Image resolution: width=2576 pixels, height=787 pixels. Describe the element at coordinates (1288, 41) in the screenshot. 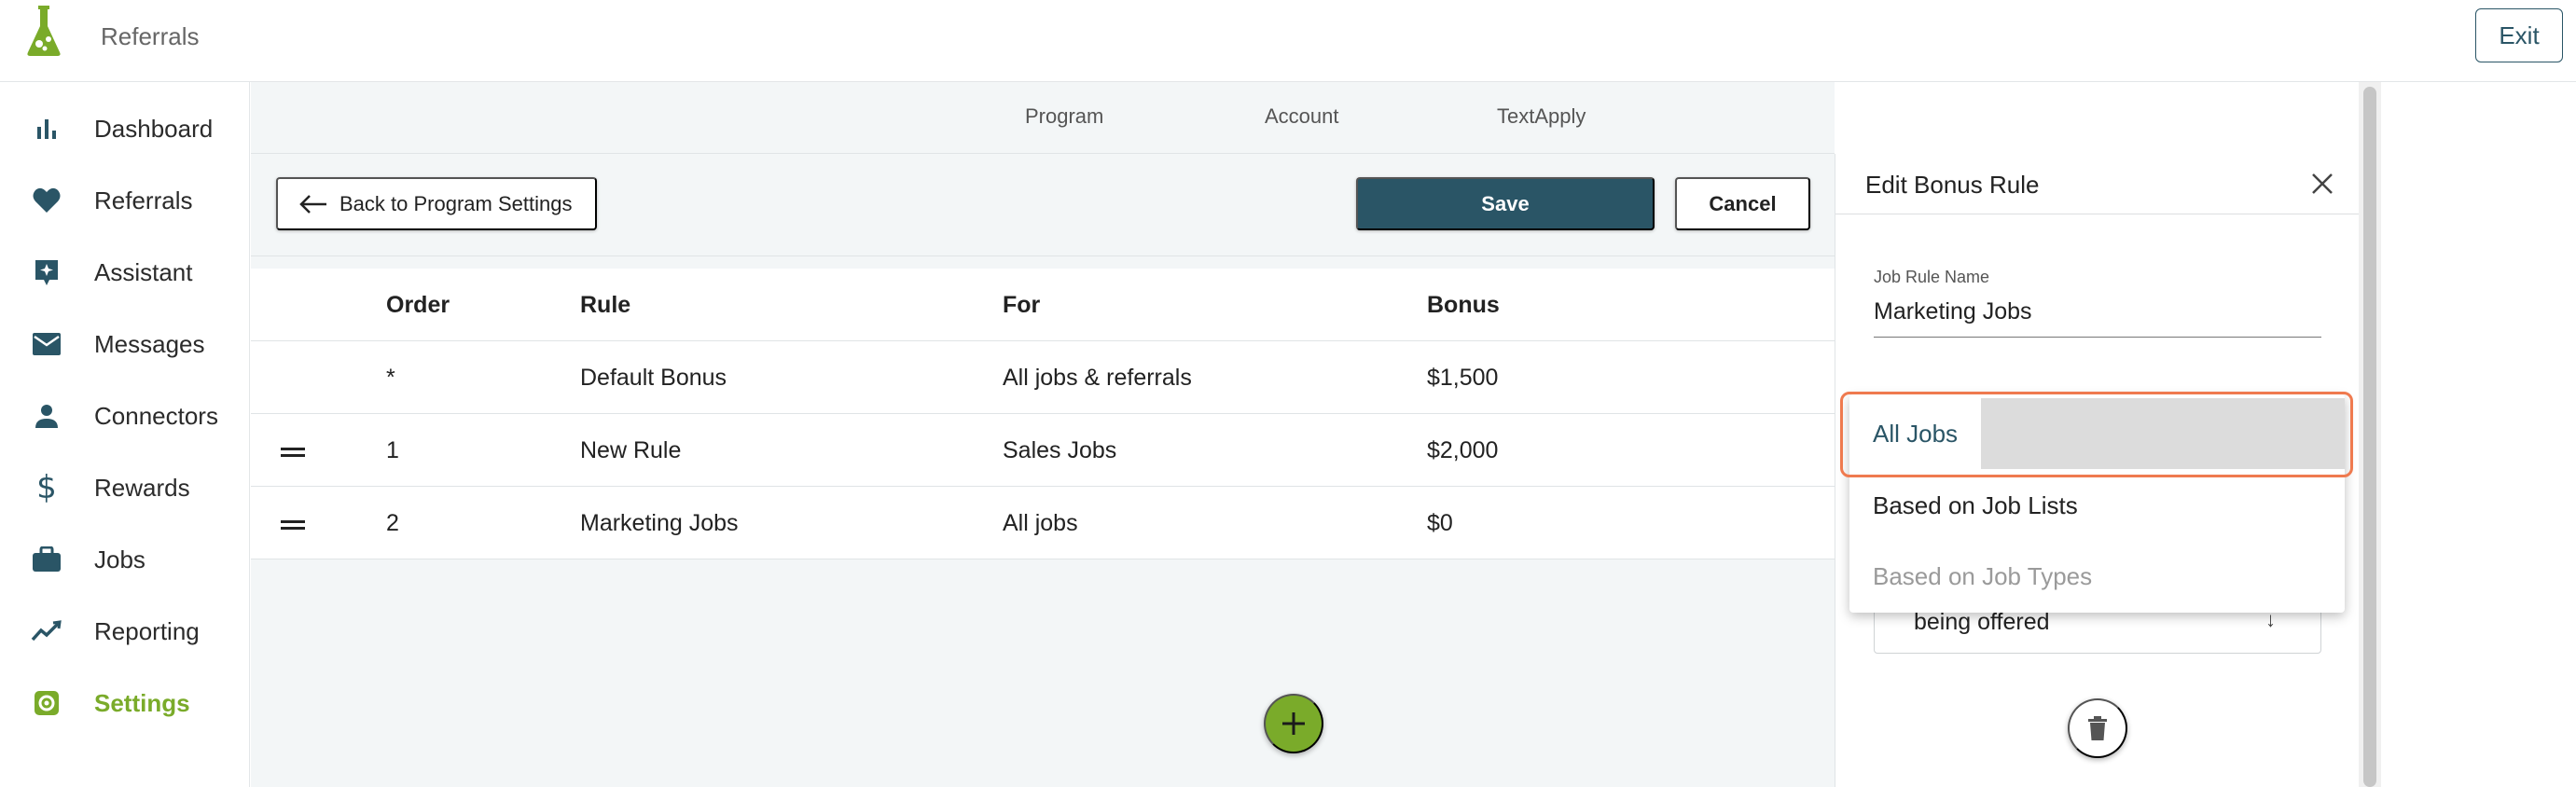

I see `top-bar: Referrals Exit` at that location.